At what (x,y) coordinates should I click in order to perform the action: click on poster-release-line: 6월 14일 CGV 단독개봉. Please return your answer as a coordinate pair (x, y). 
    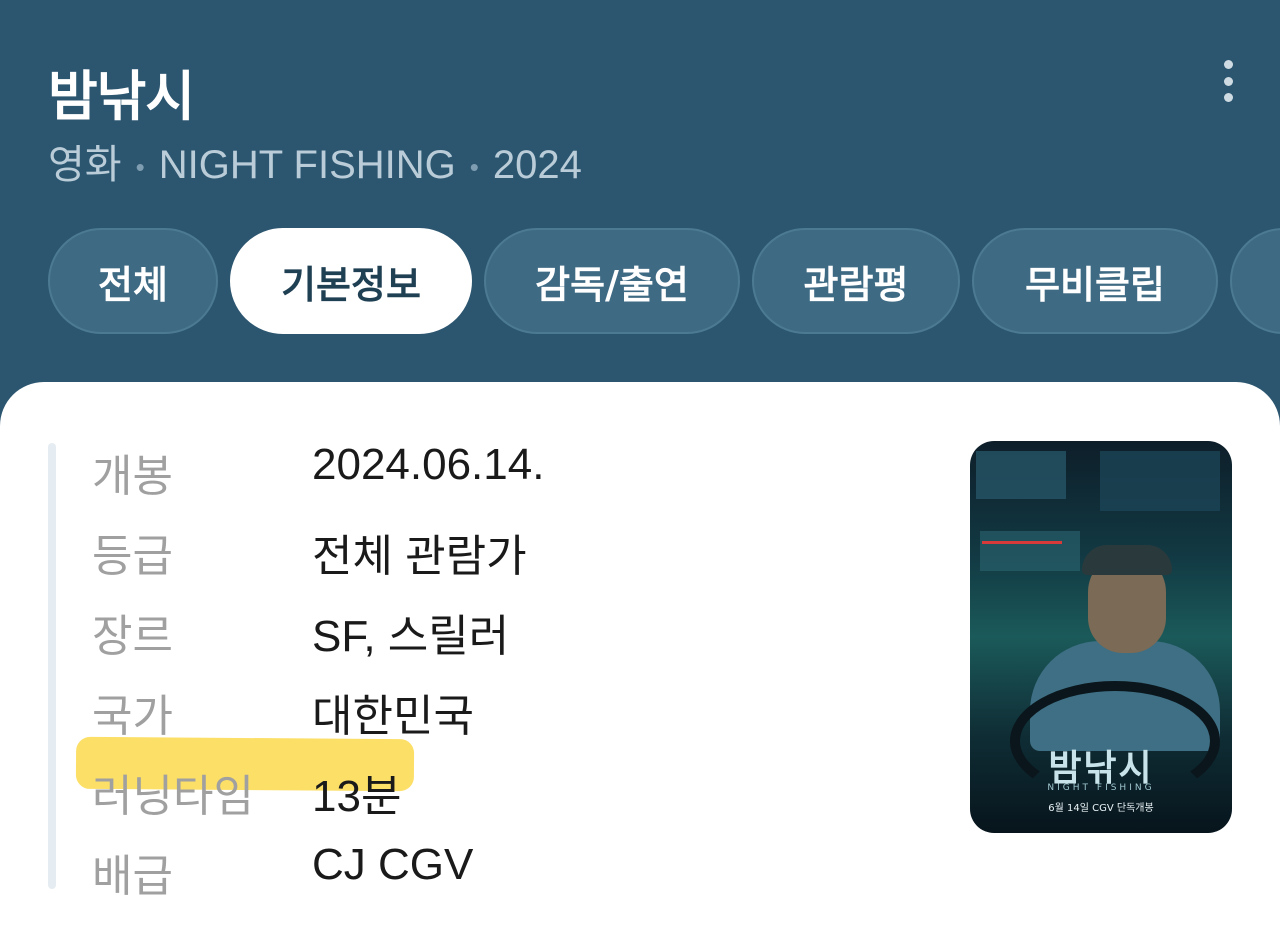
    Looking at the image, I should click on (1101, 808).